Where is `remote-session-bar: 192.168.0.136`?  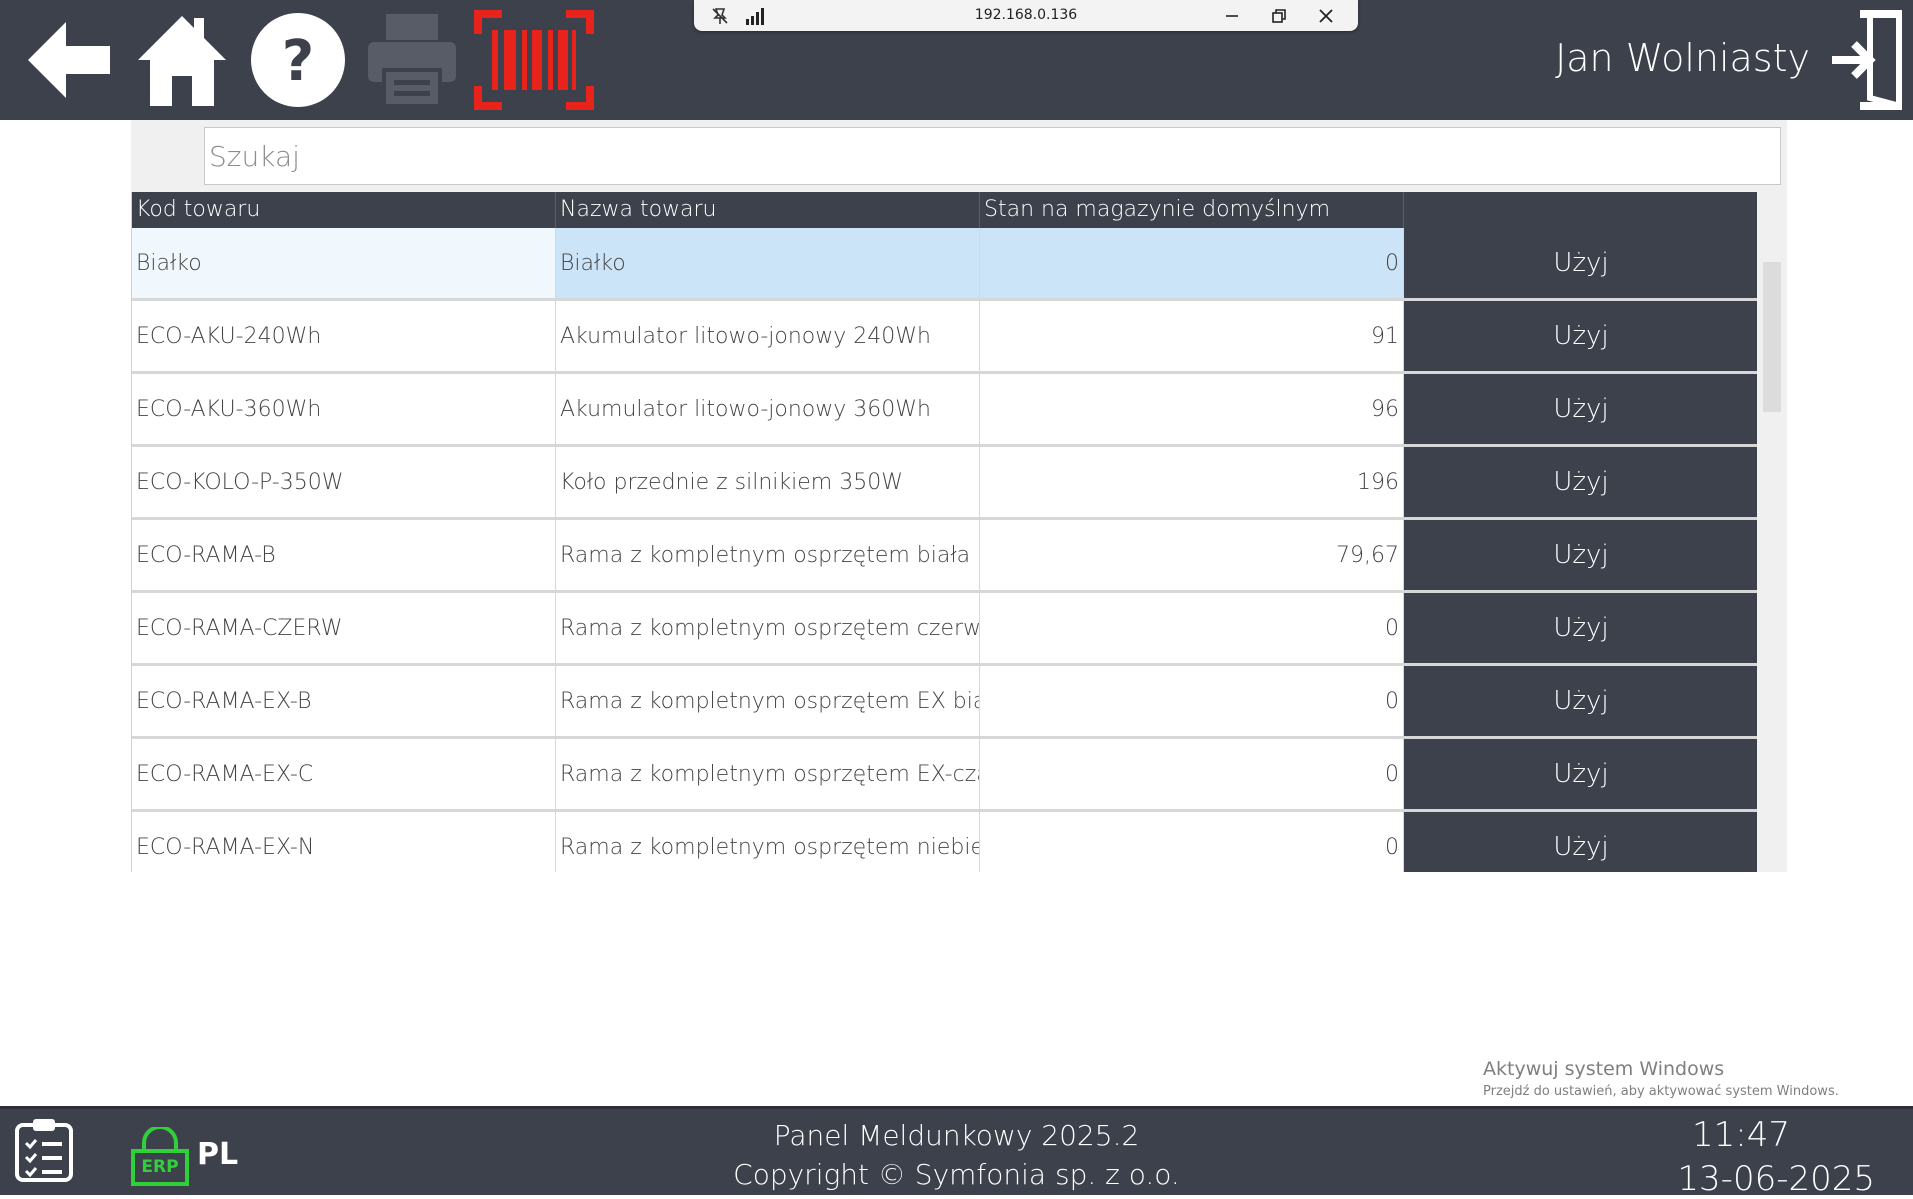 remote-session-bar: 192.168.0.136 is located at coordinates (1026, 15).